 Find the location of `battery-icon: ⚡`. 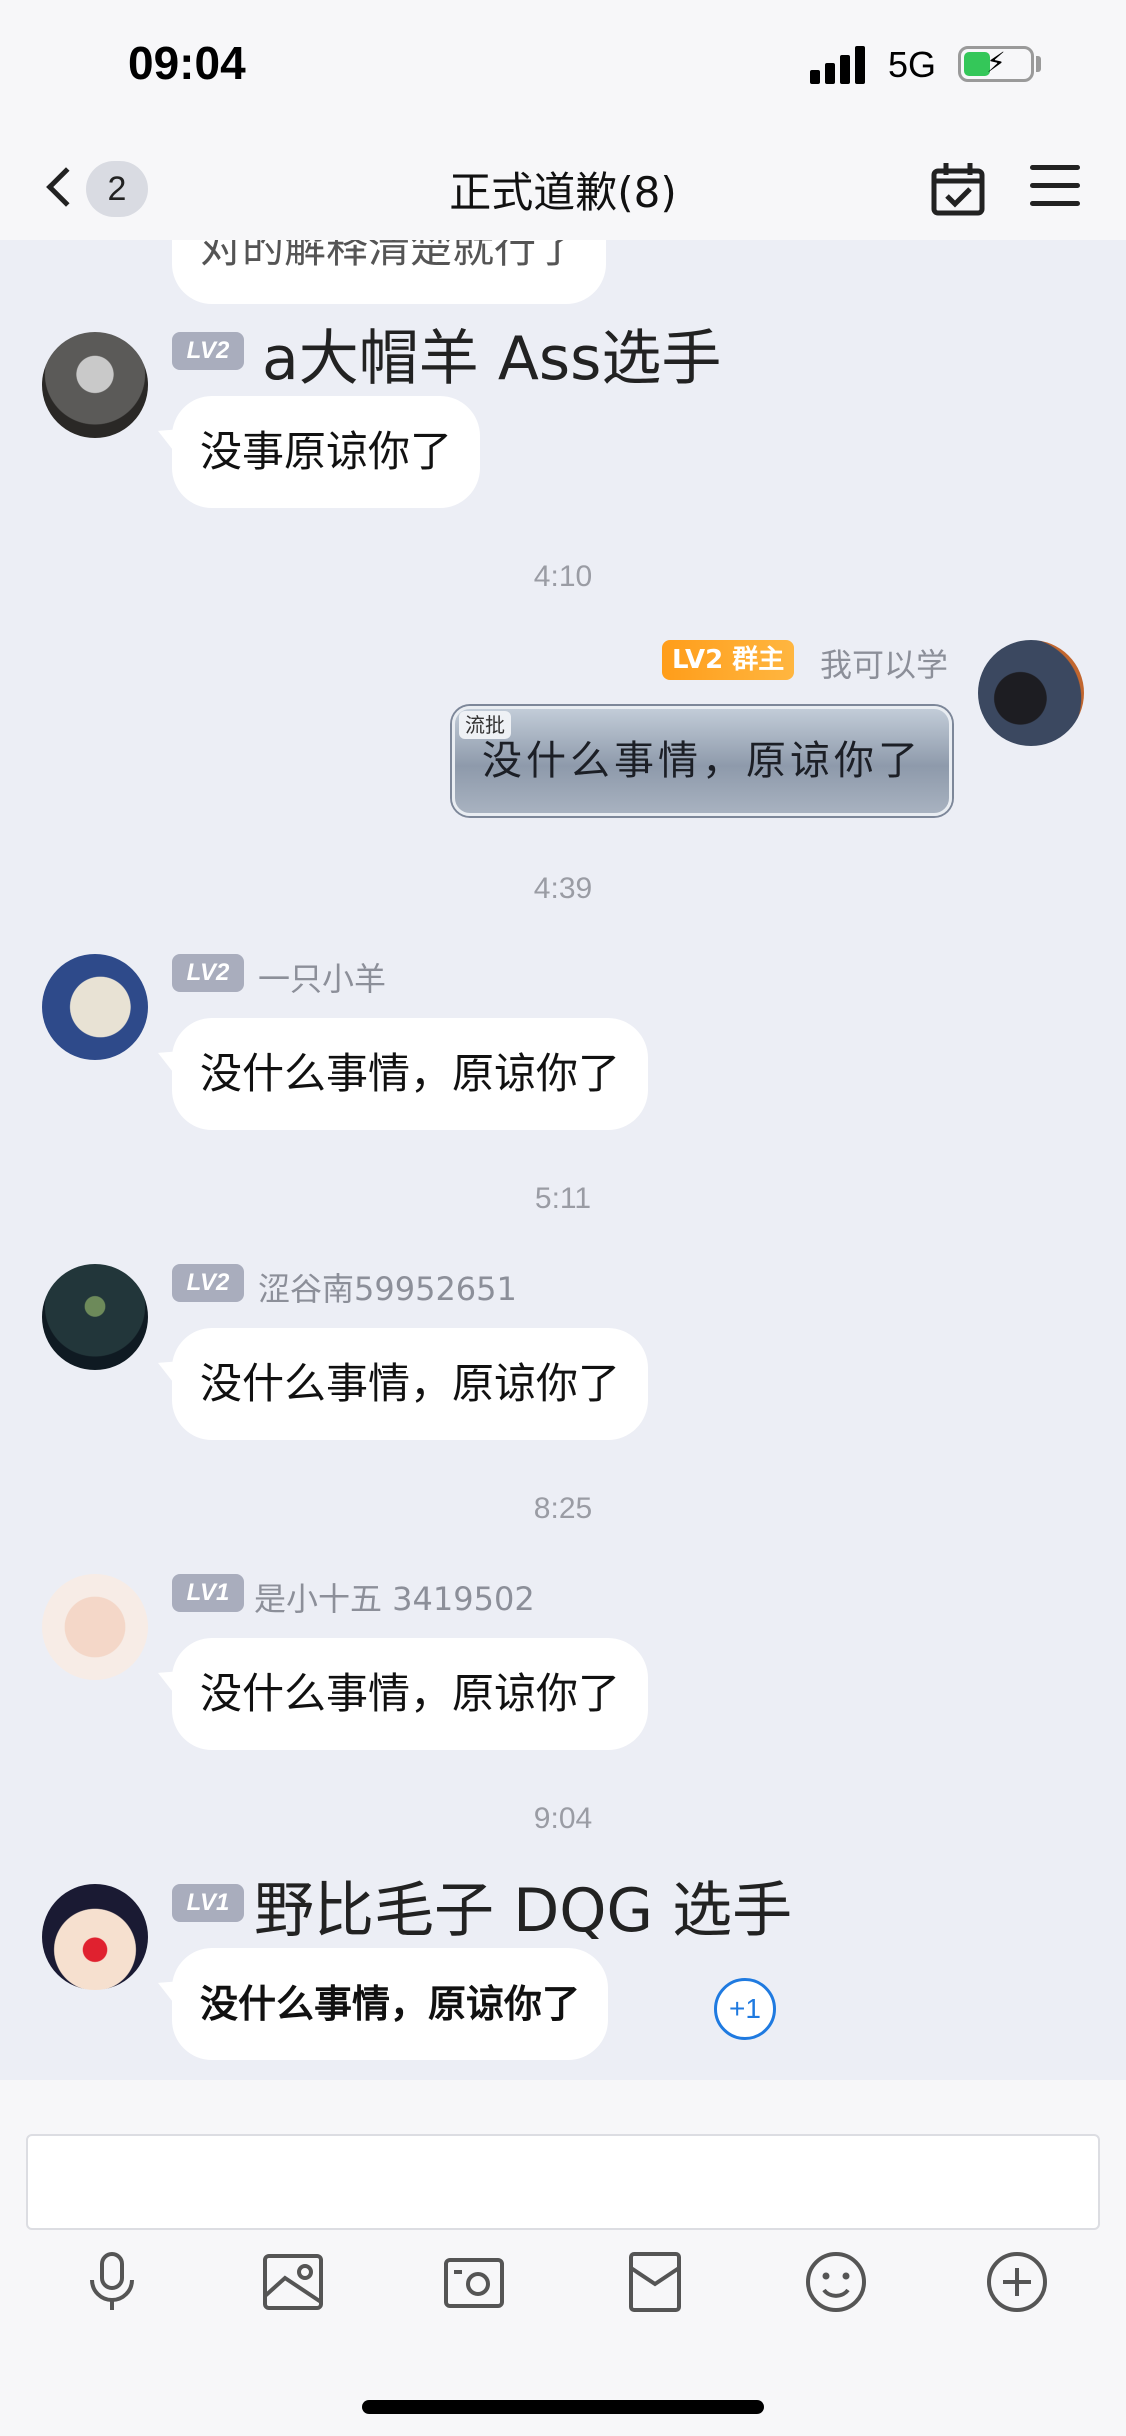

battery-icon: ⚡ is located at coordinates (996, 64).